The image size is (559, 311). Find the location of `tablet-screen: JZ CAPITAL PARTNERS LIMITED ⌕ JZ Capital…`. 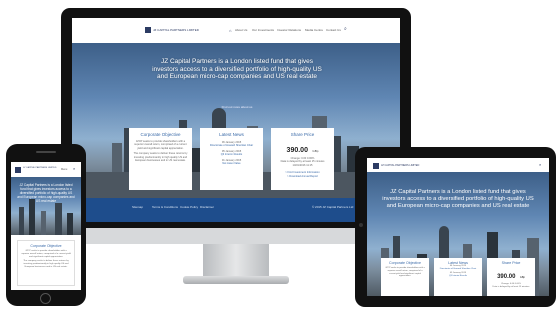

tablet-screen: JZ CAPITAL PARTNERS LIMITED ⌕ JZ Capital… is located at coordinates (458, 227).